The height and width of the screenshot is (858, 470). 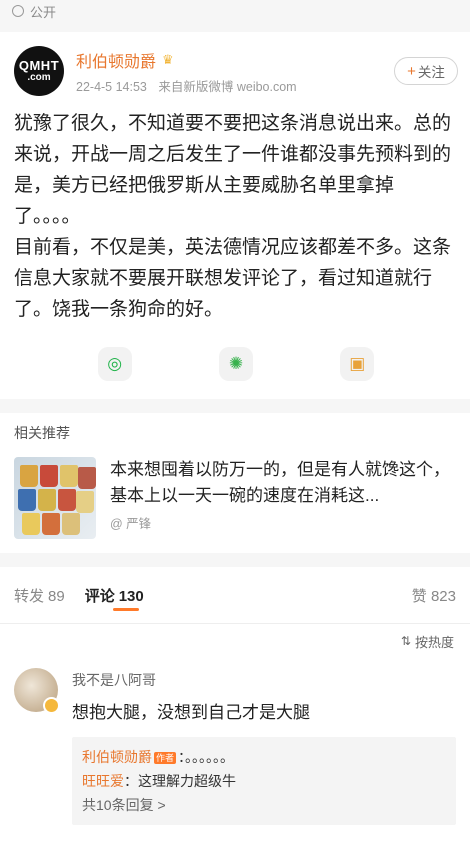 What do you see at coordinates (117, 757) in the screenshot?
I see `reply-author: 利伯顿勋爵` at bounding box center [117, 757].